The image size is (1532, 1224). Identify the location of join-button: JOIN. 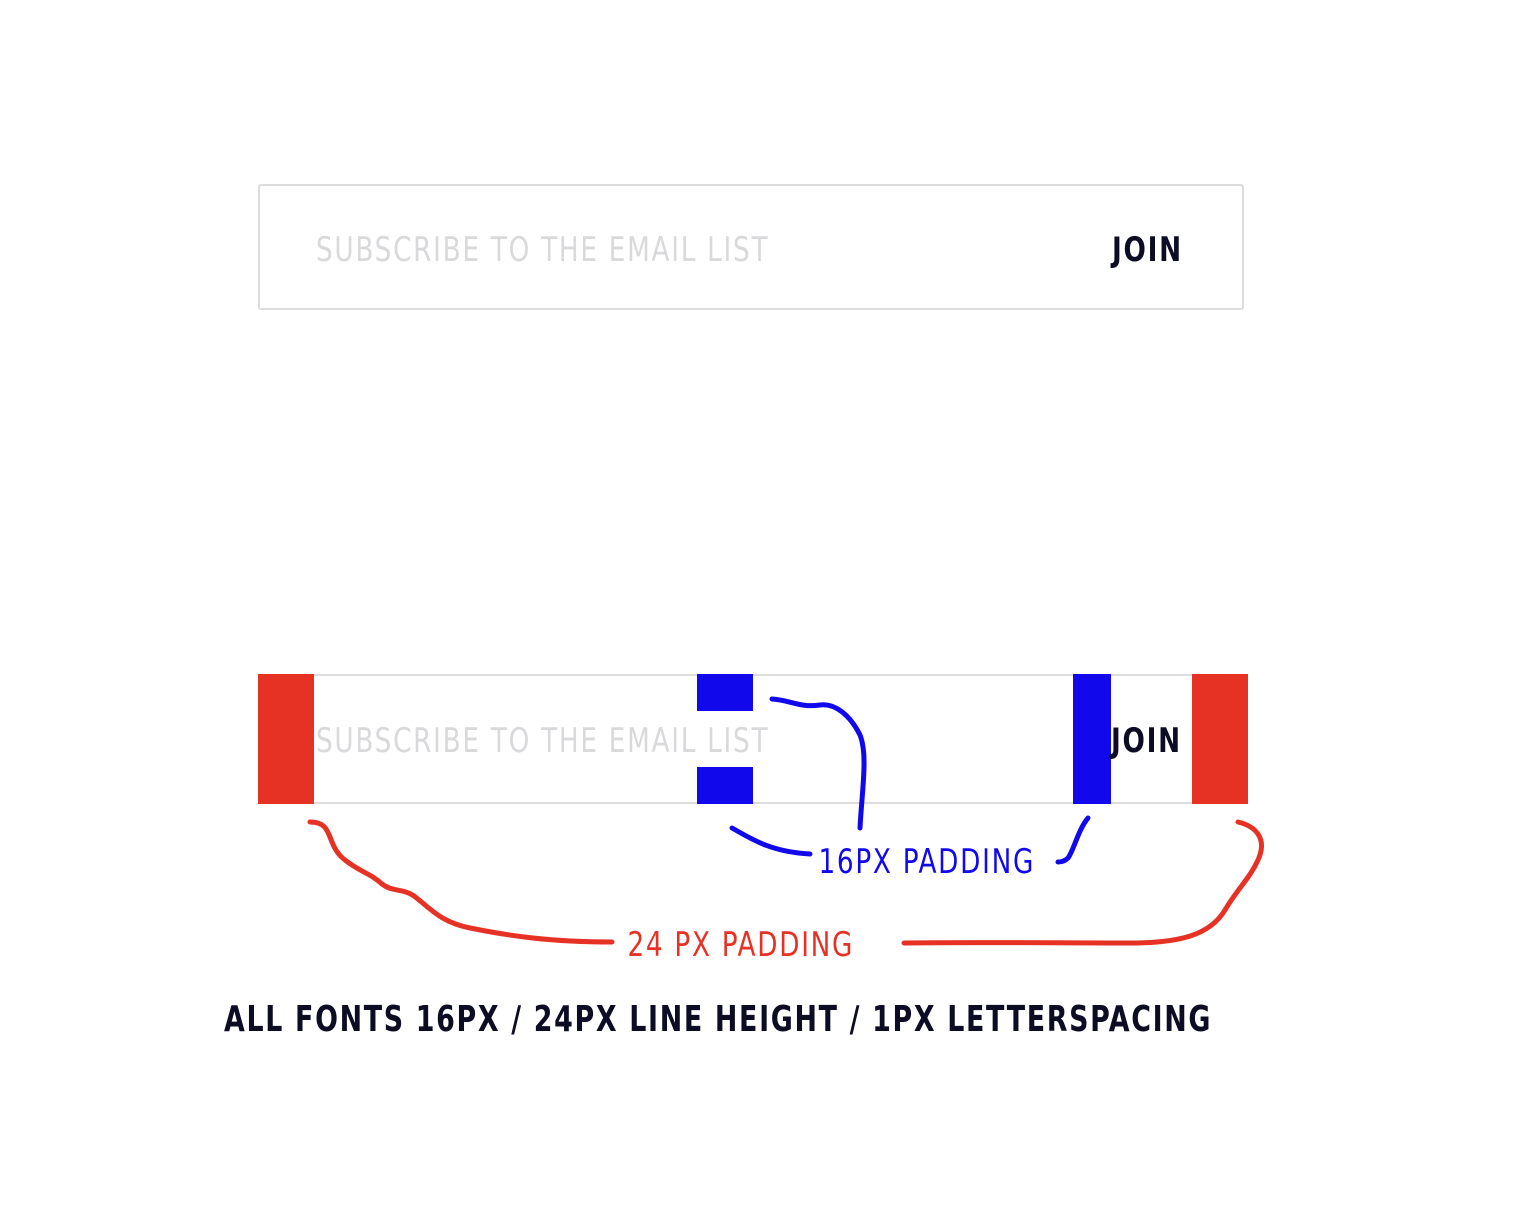
(1147, 250).